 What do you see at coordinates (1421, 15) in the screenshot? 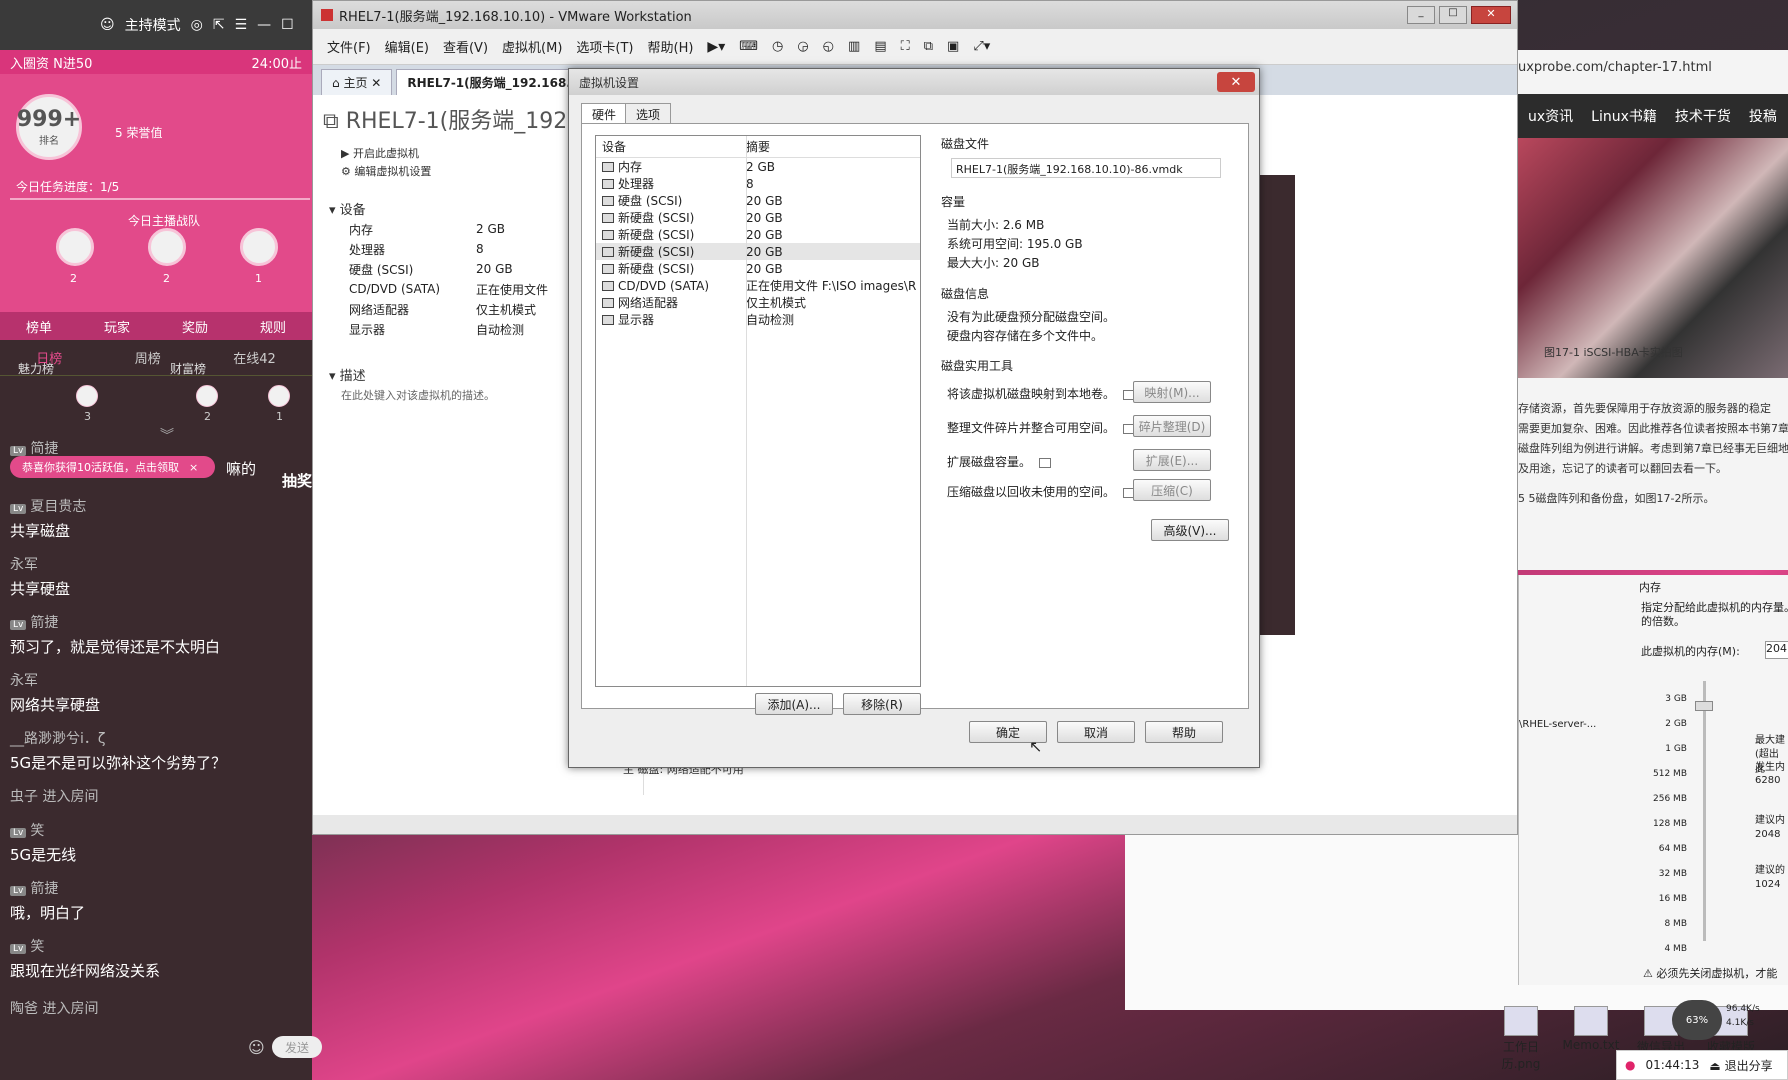
I see `window-minimize-button: _` at bounding box center [1421, 15].